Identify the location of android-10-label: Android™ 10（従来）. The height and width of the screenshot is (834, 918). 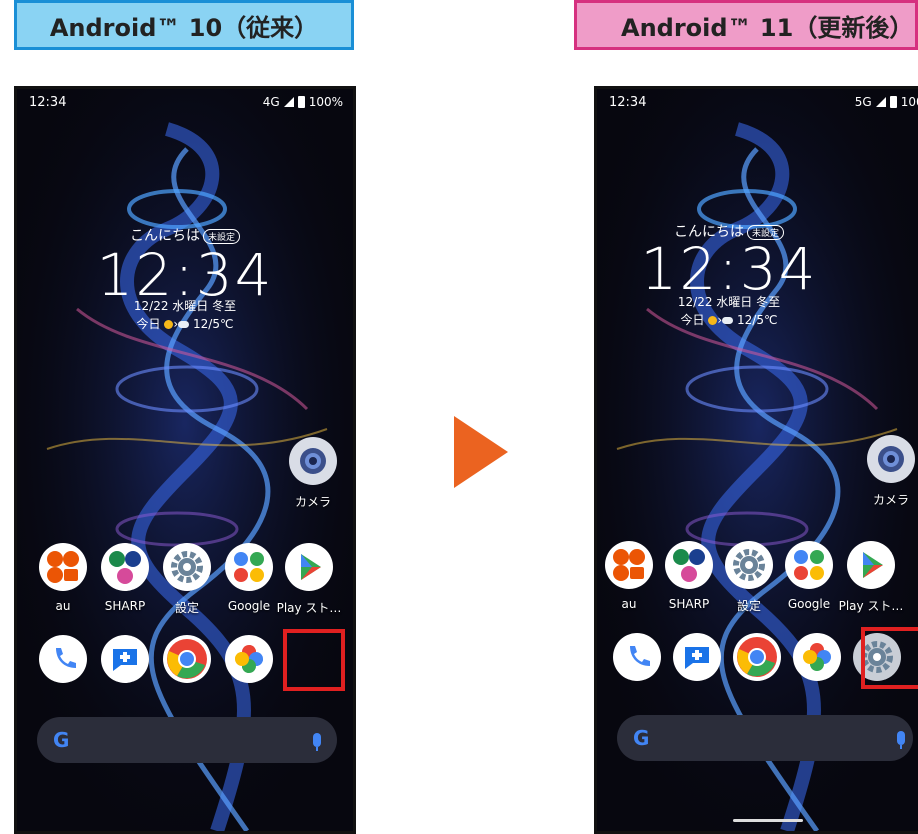
(184, 25).